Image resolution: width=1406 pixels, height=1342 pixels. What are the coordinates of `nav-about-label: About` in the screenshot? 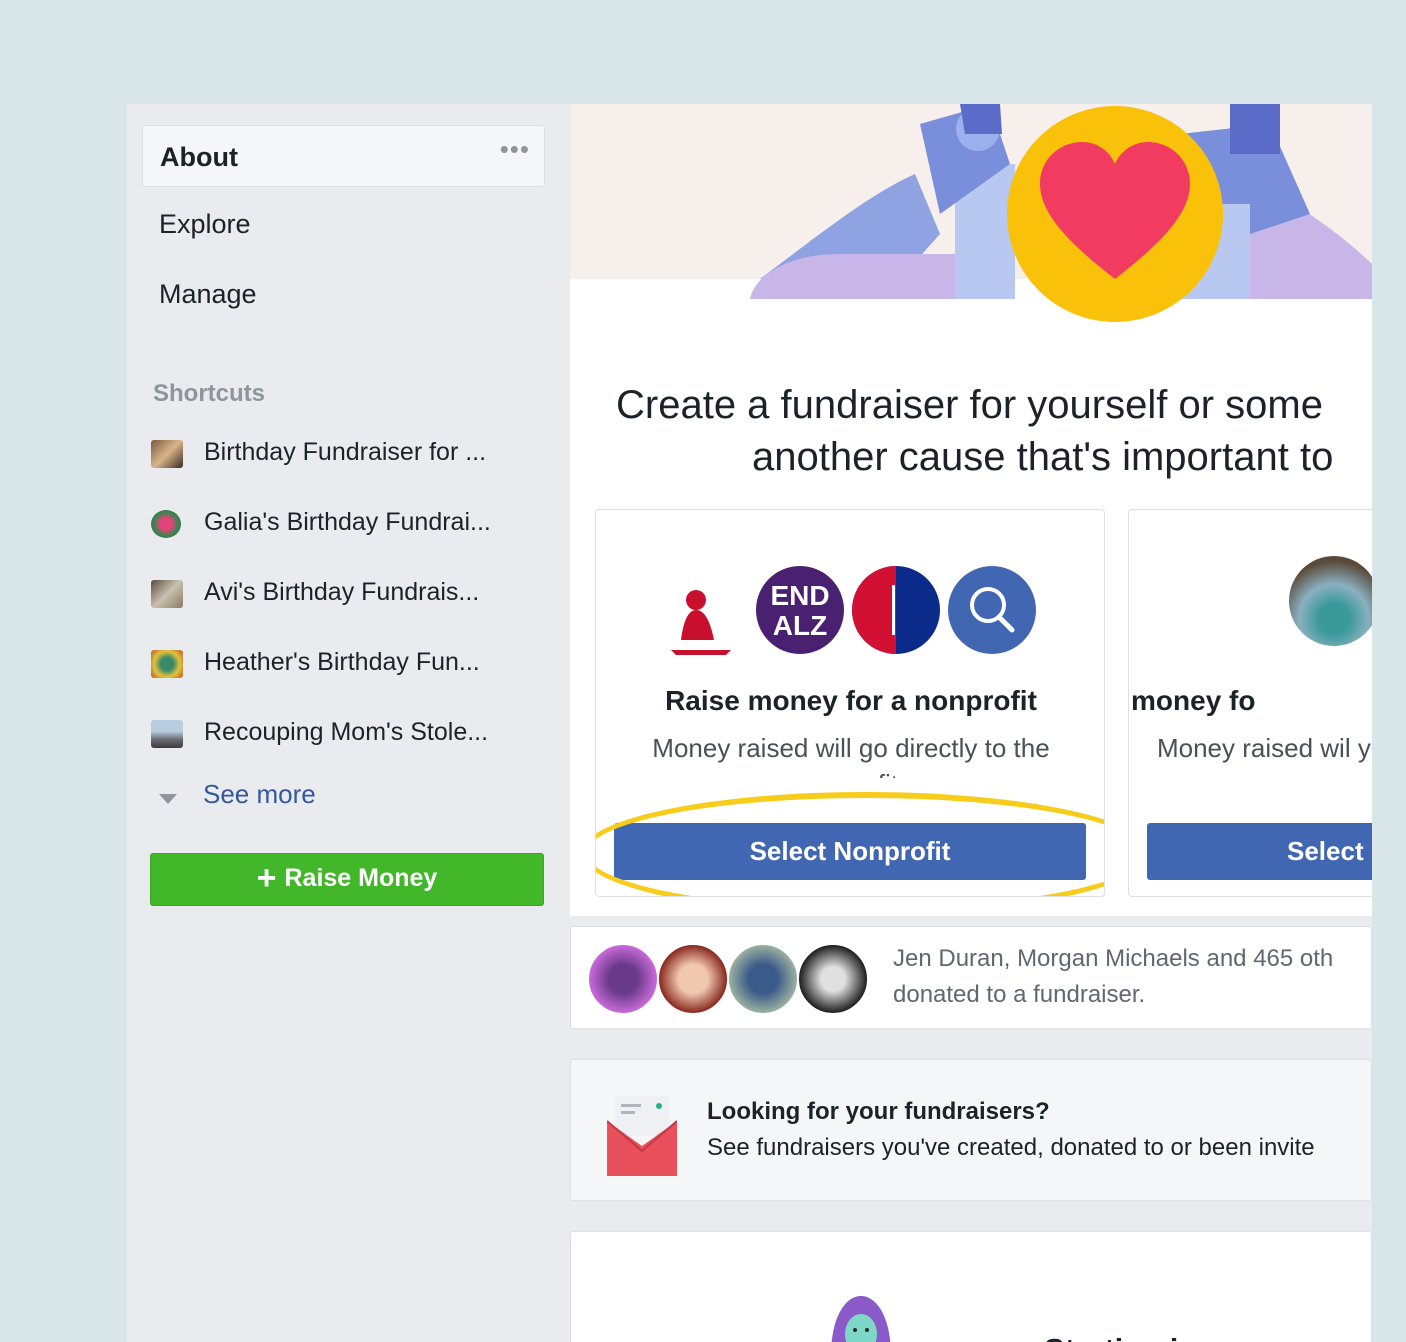 It's located at (199, 157).